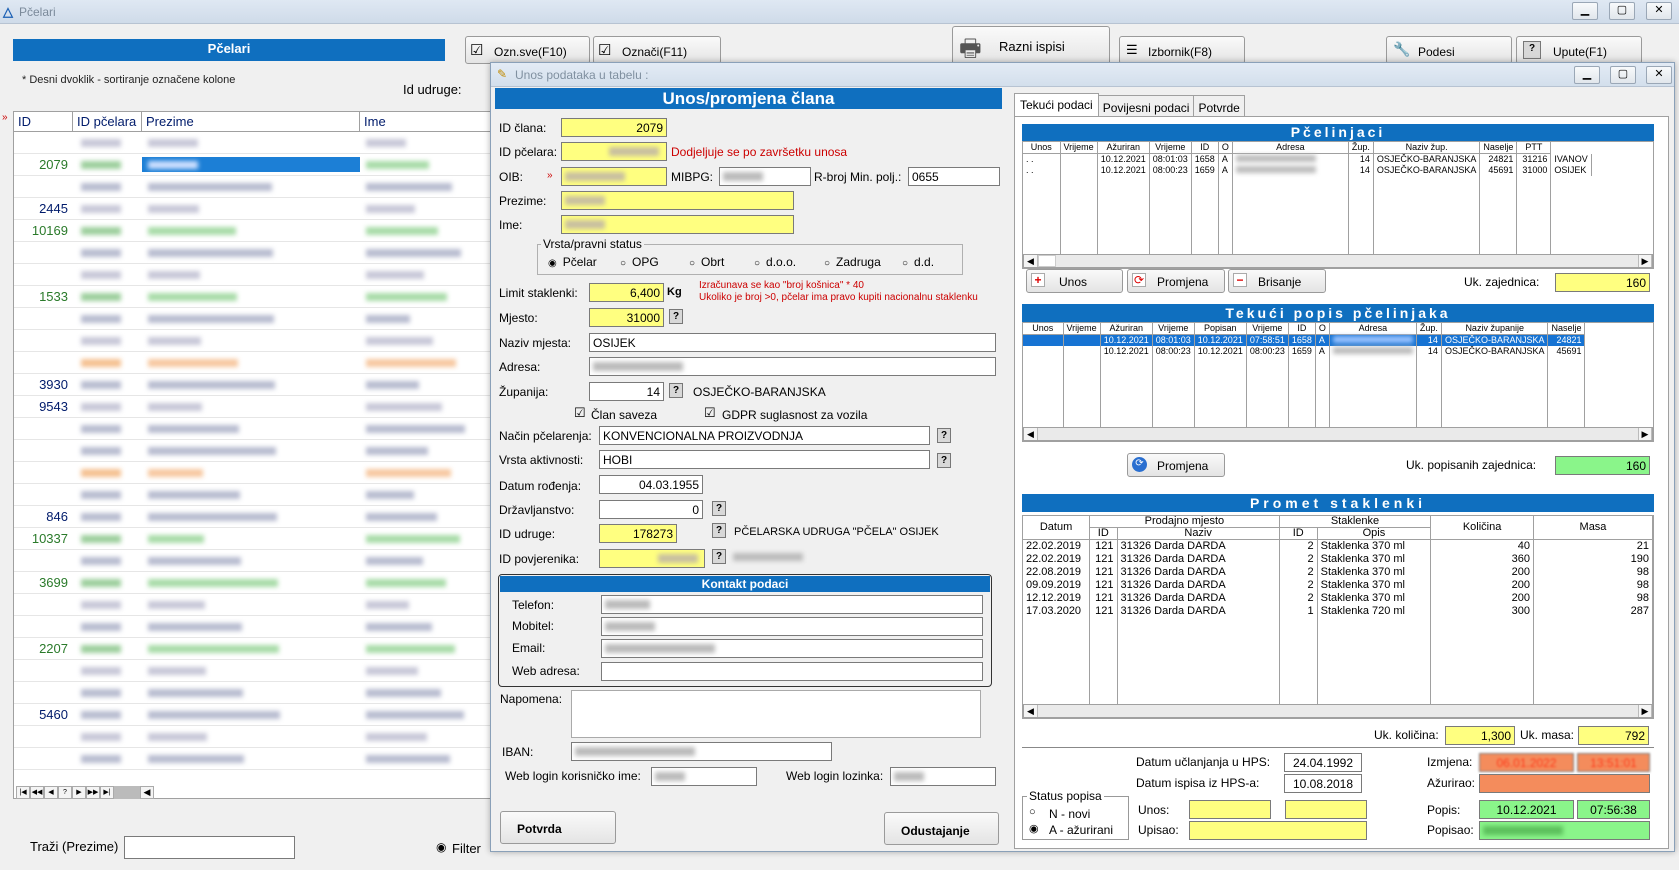 The width and height of the screenshot is (1679, 870). I want to click on col-prezime: Prezime, so click(251, 121).